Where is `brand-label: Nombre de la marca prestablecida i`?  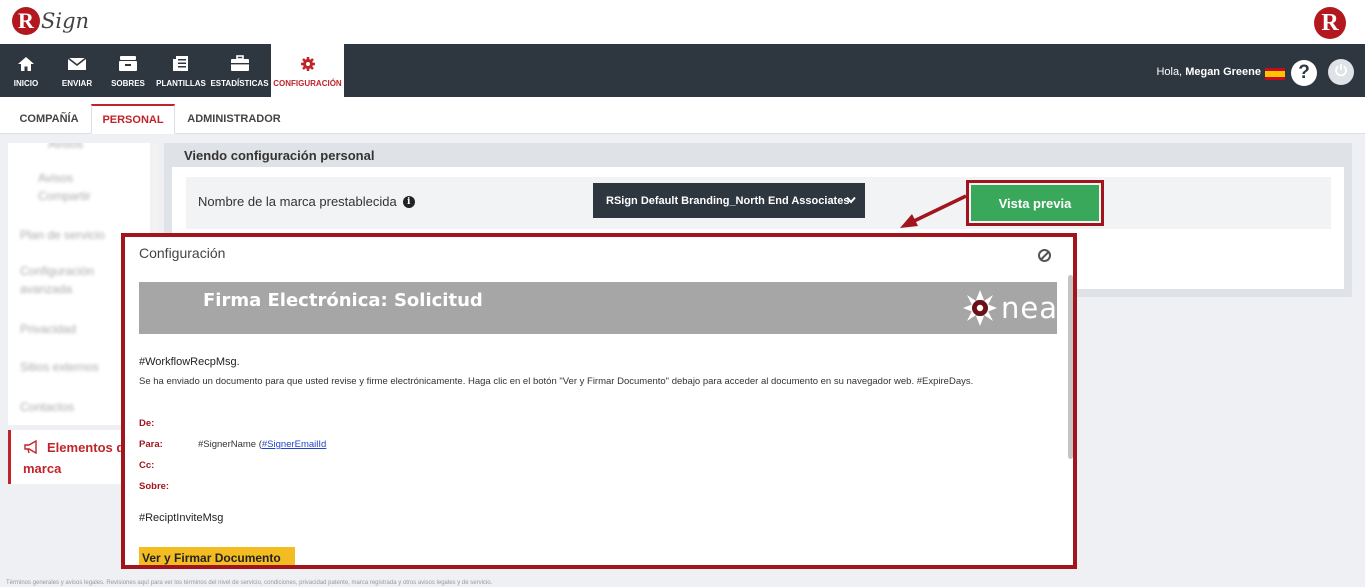
brand-label: Nombre de la marca prestablecida i is located at coordinates (306, 201).